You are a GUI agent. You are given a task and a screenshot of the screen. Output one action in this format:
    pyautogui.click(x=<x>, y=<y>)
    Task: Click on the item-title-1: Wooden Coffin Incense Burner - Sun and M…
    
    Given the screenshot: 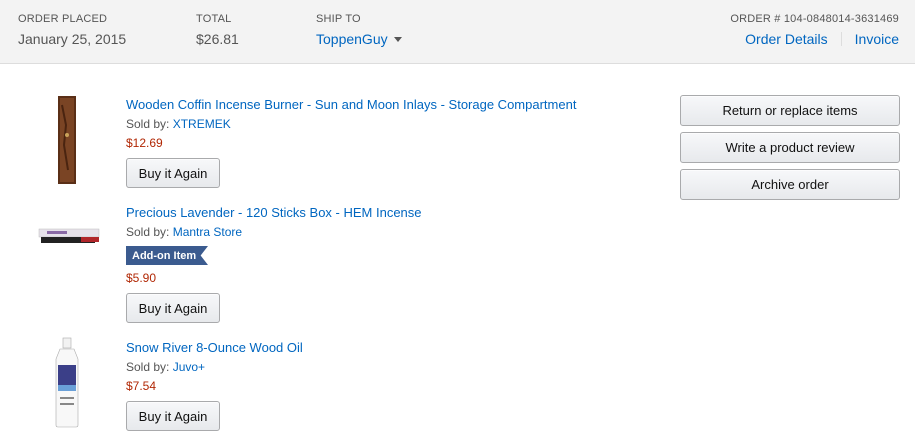 What is the action you would take?
    pyautogui.click(x=351, y=104)
    